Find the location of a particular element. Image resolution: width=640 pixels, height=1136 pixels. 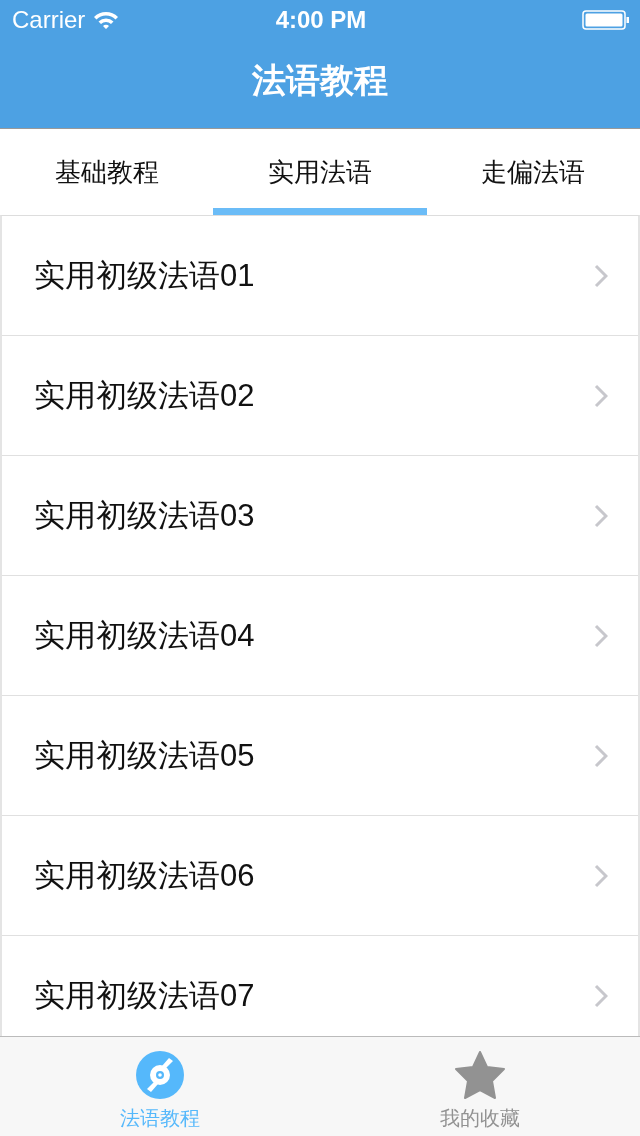

tab: 走偏法语 is located at coordinates (533, 172).